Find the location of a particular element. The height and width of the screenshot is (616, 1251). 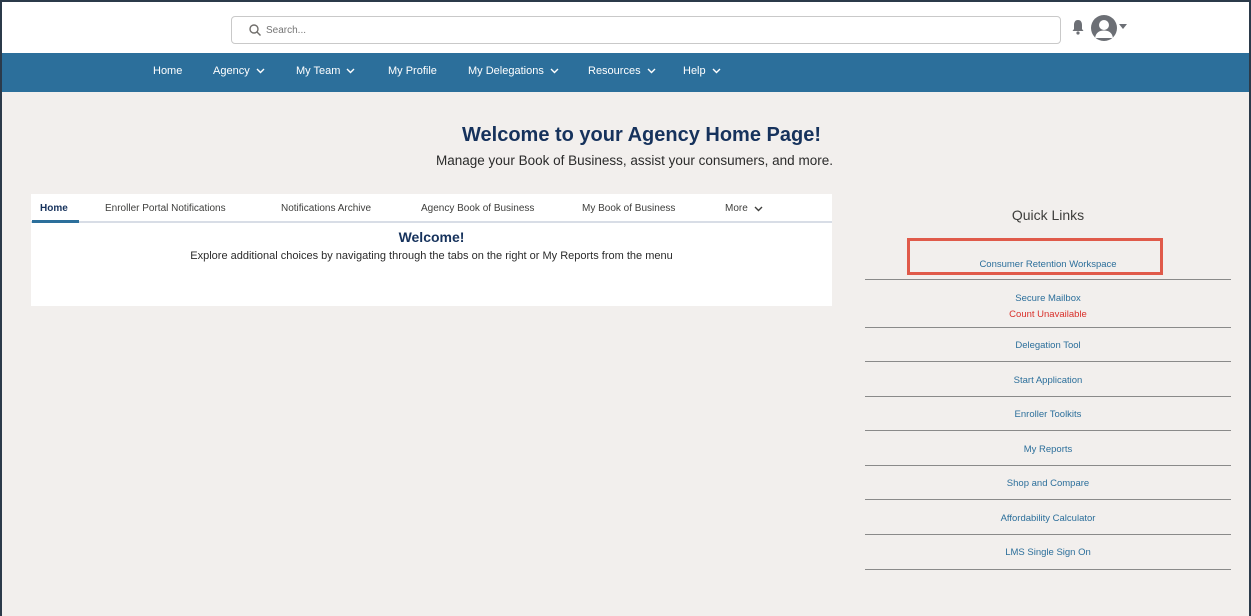

nav-my-profile-label: My Profile is located at coordinates (412, 71).